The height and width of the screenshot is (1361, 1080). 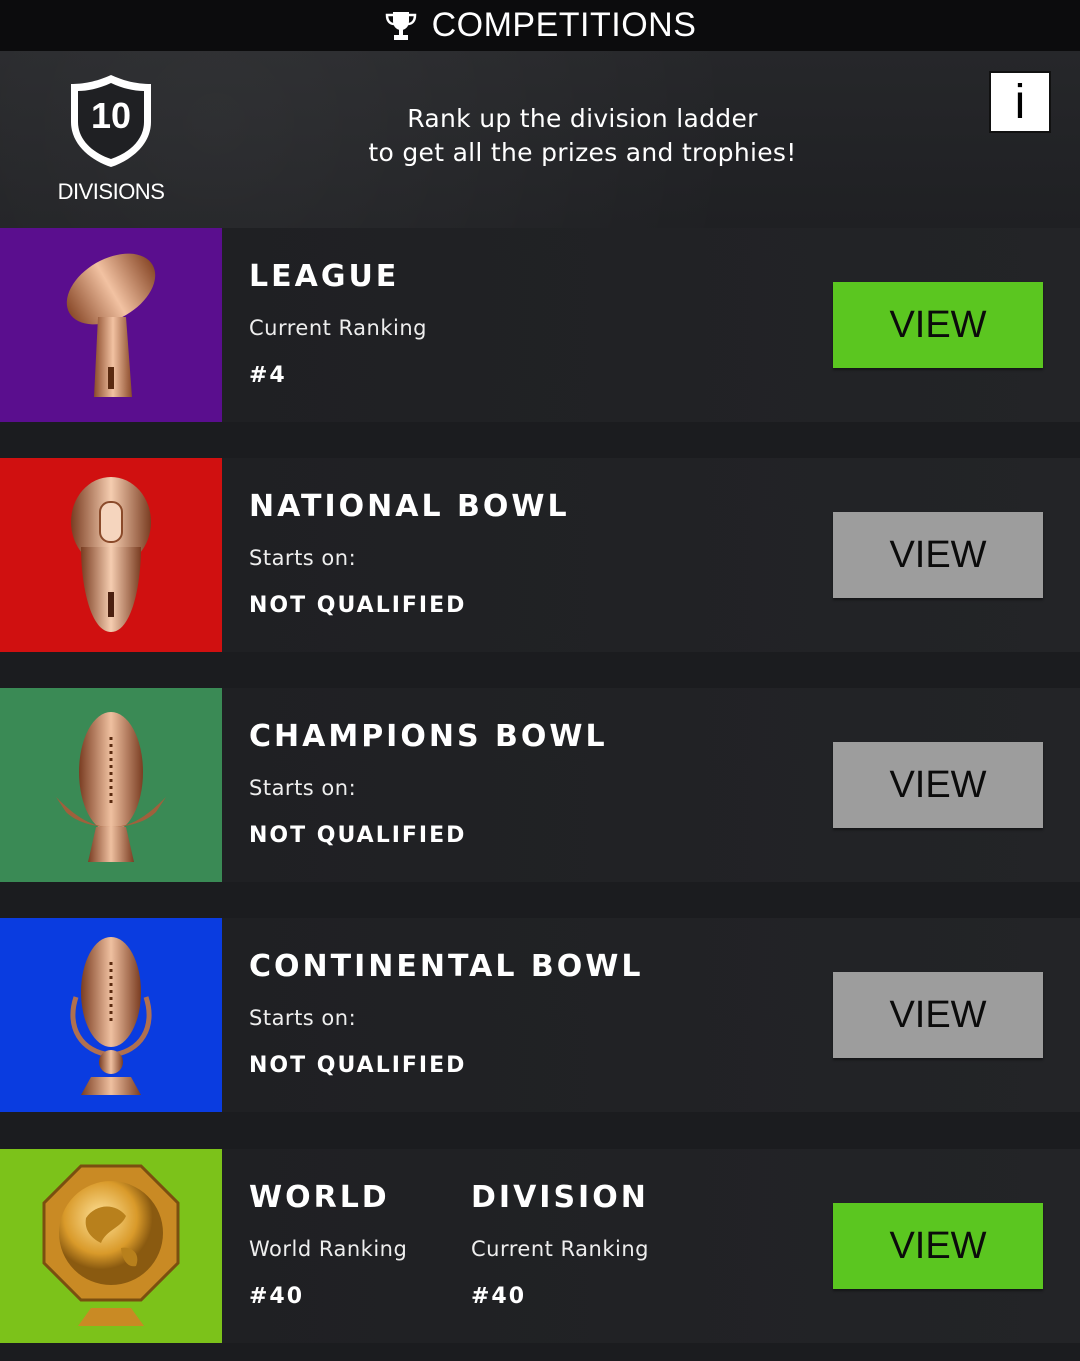 What do you see at coordinates (582, 118) in the screenshot?
I see `tagline-line-1: Rank up the division ladder` at bounding box center [582, 118].